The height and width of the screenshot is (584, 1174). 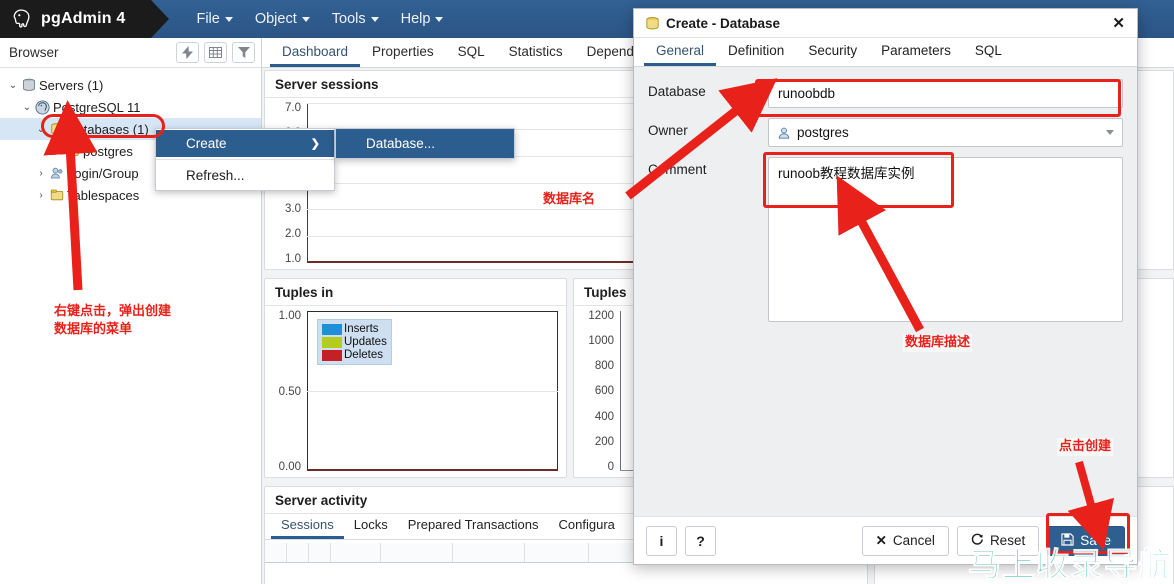 I want to click on comment-field-label: Comment, so click(x=677, y=169).